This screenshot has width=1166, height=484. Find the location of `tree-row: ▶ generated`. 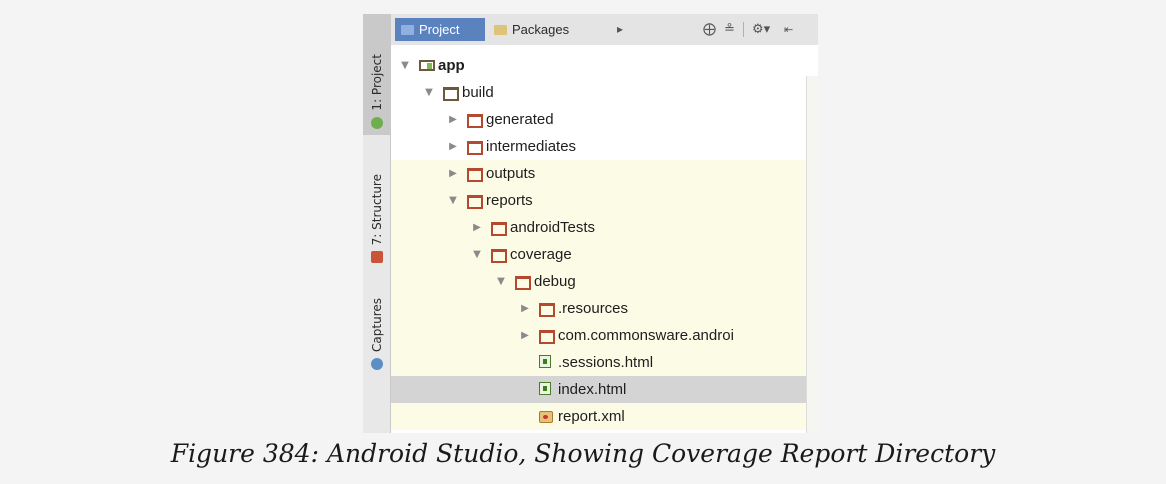

tree-row: ▶ generated is located at coordinates (604, 119).